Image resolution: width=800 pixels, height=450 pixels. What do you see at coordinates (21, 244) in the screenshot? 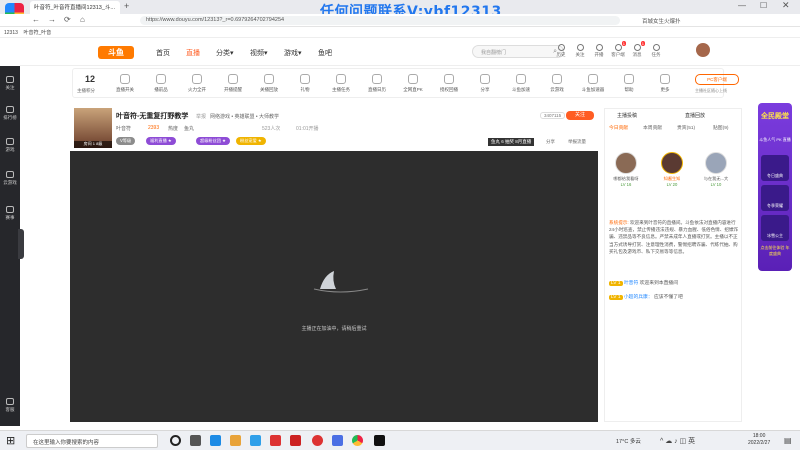
I see `sidebar-collapse-handle` at bounding box center [21, 244].